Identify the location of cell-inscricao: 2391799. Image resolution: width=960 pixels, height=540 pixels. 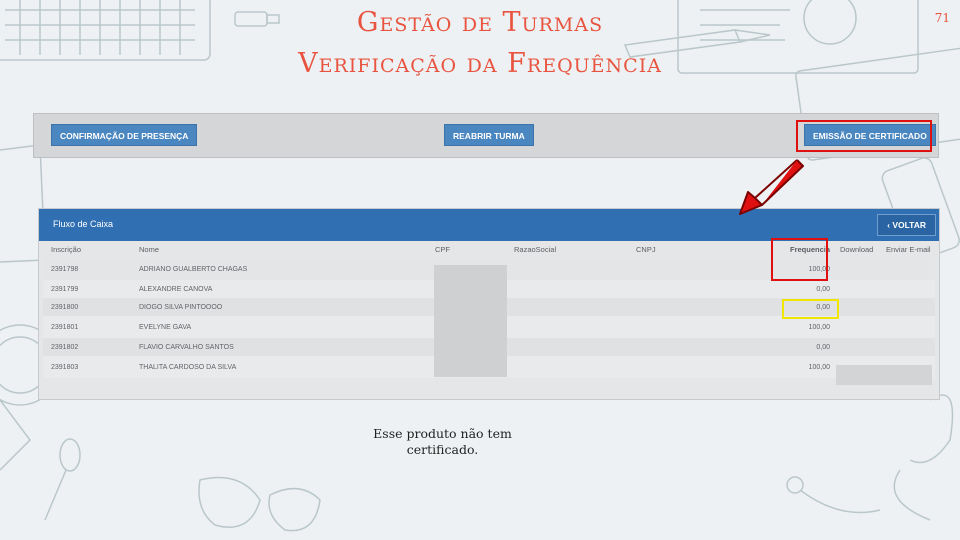
(91, 289).